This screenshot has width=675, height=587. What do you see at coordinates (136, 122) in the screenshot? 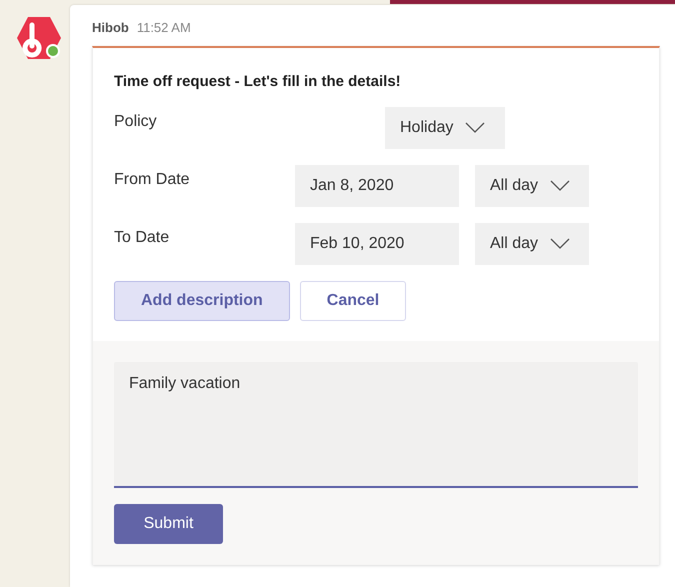
I see `field-label: Policy` at bounding box center [136, 122].